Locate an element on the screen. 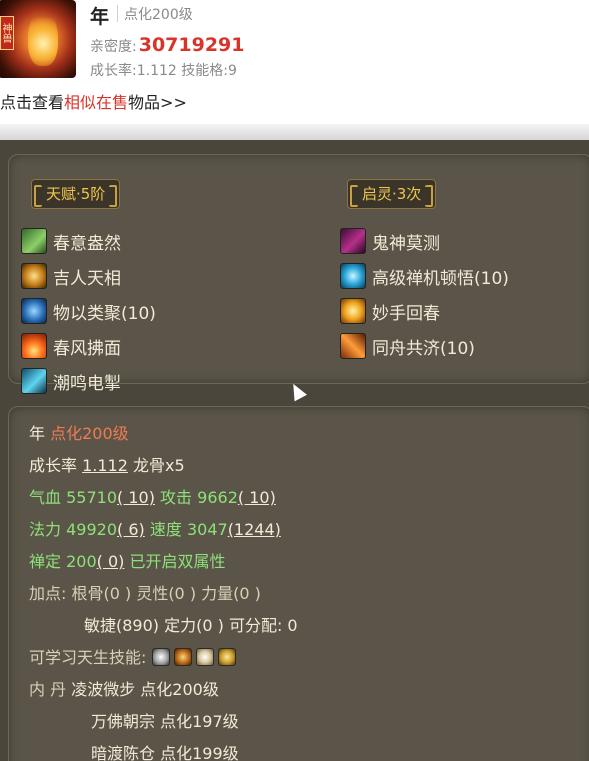 The height and width of the screenshot is (761, 589). atk-bonus: ( 10) is located at coordinates (256, 497).